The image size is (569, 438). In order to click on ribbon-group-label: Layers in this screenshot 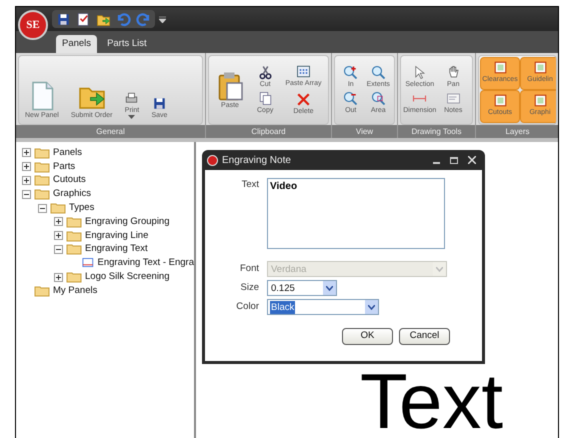, I will do `click(517, 131)`.